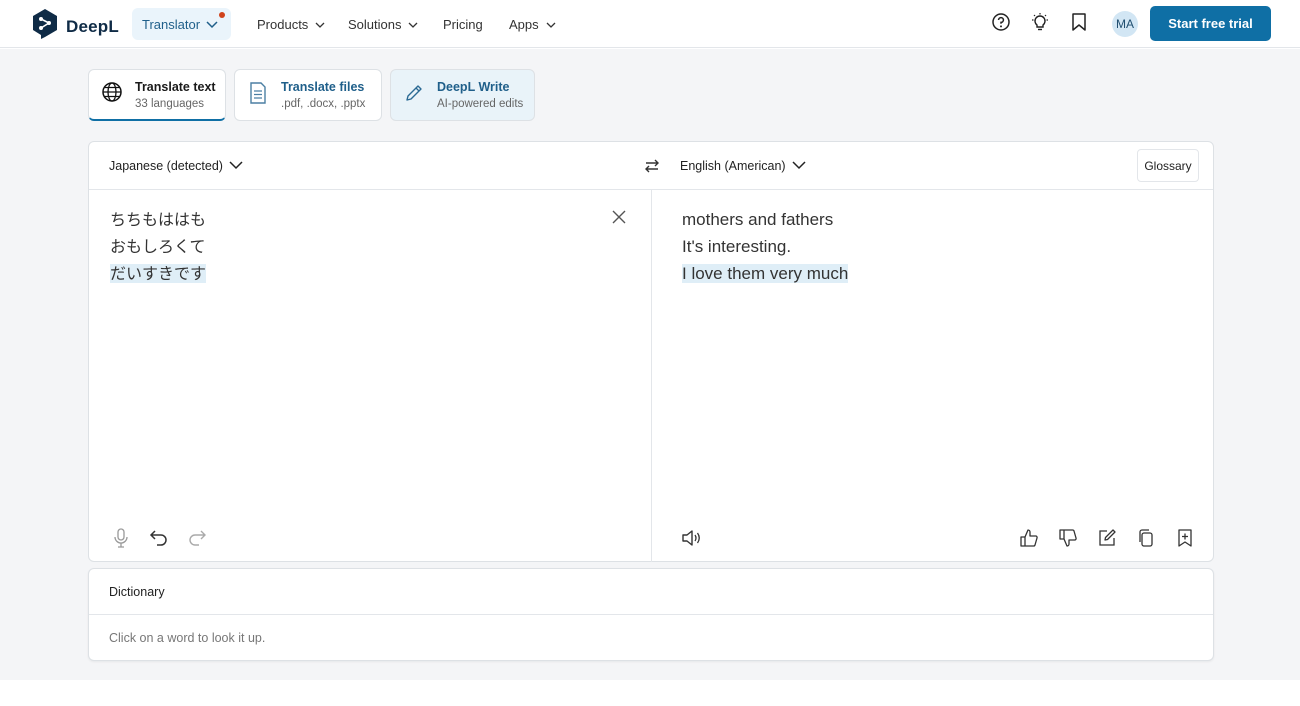 This screenshot has height=706, width=1300. What do you see at coordinates (258, 95) in the screenshot?
I see `document-icon` at bounding box center [258, 95].